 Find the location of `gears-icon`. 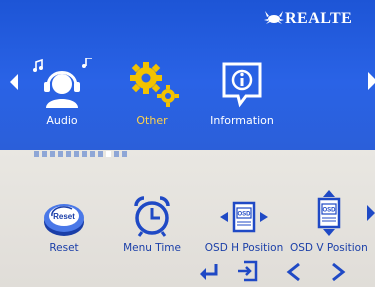

gears-icon is located at coordinates (154, 84).